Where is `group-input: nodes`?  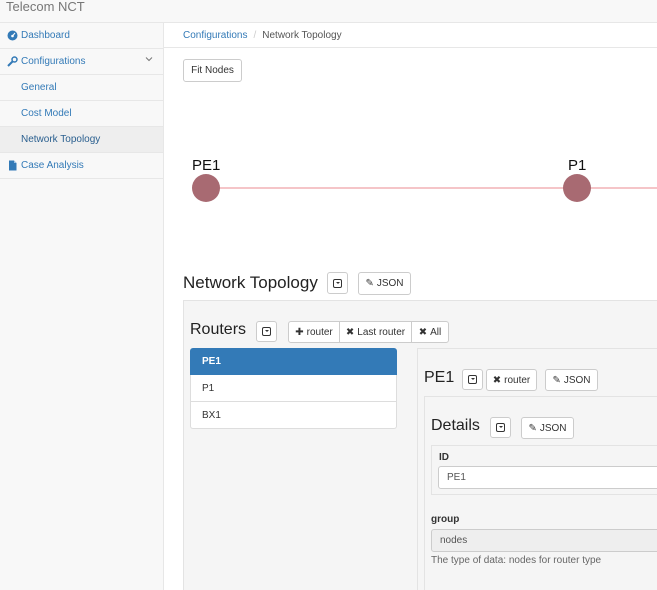
group-input: nodes is located at coordinates (544, 540).